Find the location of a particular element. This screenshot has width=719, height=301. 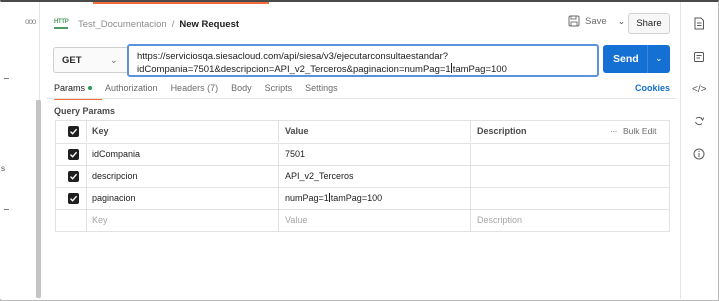

more-icon: ··· is located at coordinates (614, 131).